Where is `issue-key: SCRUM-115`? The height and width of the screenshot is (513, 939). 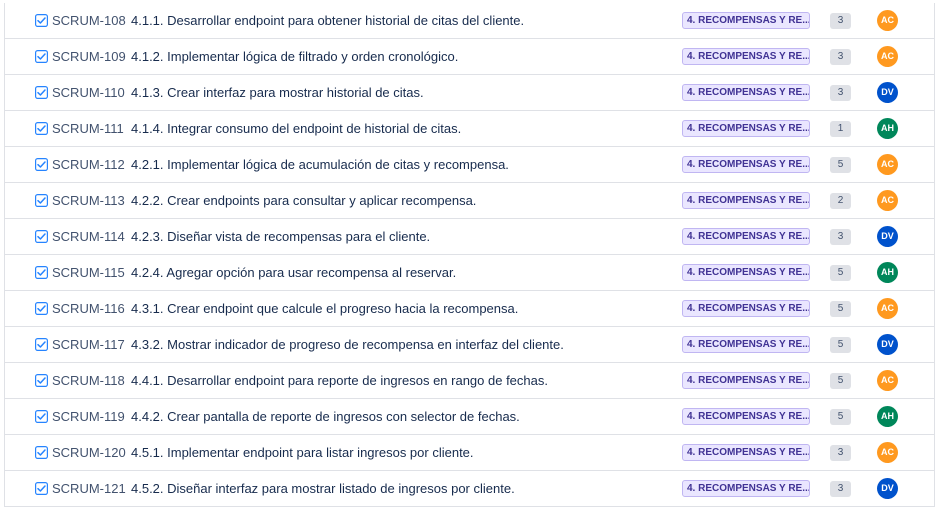
issue-key: SCRUM-115 is located at coordinates (88, 272).